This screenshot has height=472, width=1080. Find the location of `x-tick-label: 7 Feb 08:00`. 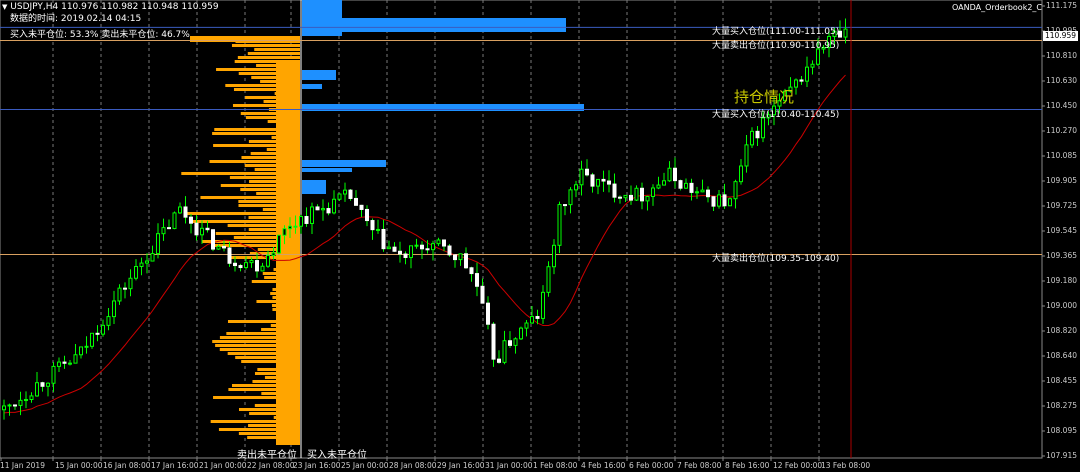

x-tick-label: 7 Feb 08:00 is located at coordinates (699, 465).